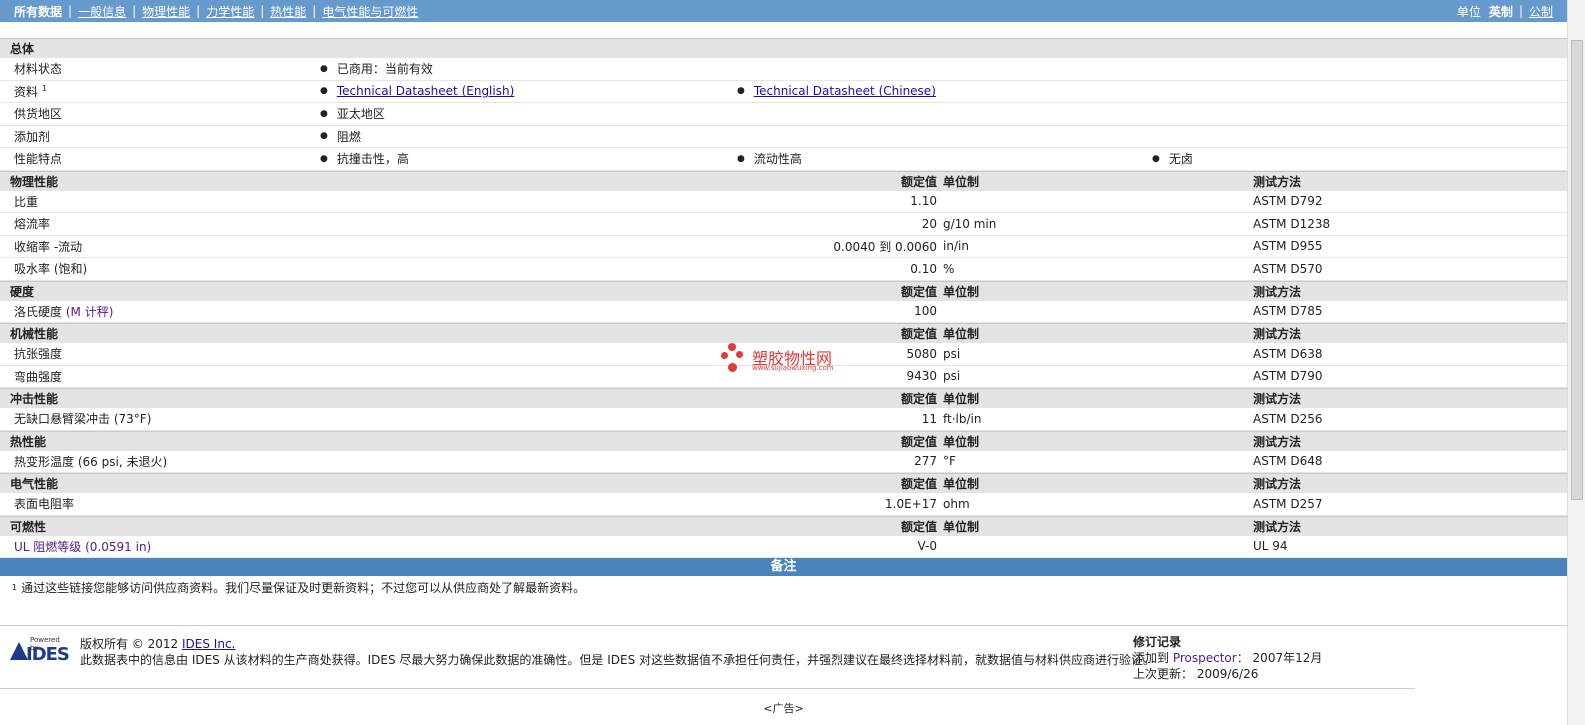 This screenshot has height=725, width=1585. What do you see at coordinates (783, 398) in the screenshot?
I see `section-impact: 冲击性能 额定值 单位制 测试方法` at bounding box center [783, 398].